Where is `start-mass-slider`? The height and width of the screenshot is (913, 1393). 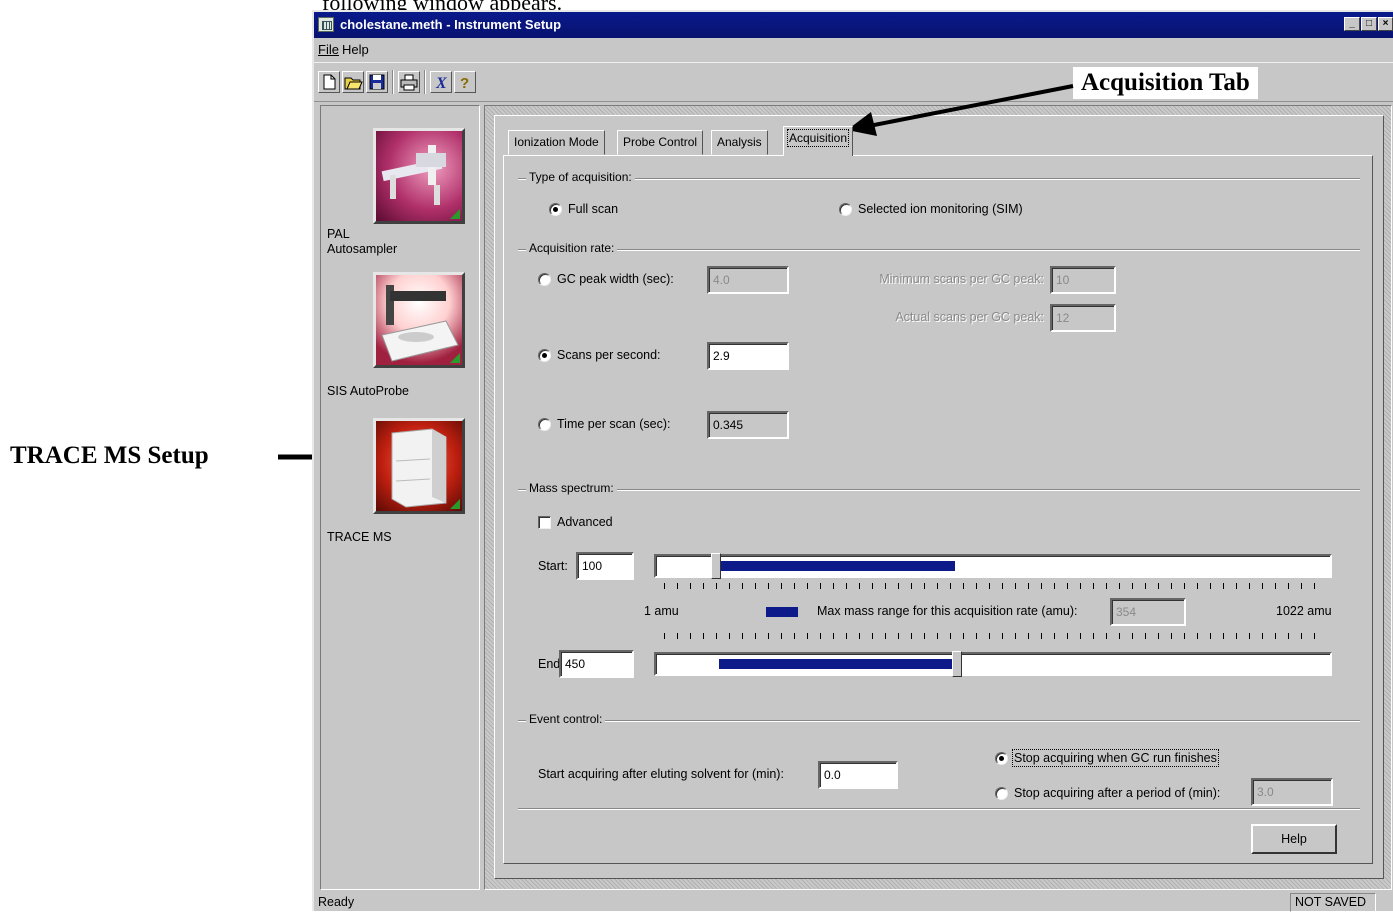
start-mass-slider is located at coordinates (993, 566).